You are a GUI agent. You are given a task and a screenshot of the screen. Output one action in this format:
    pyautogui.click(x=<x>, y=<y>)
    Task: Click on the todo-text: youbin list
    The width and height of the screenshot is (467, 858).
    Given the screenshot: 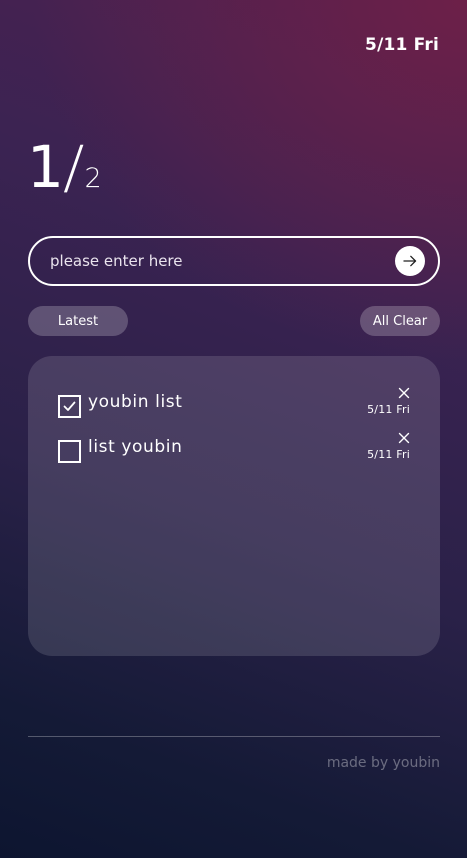 What is the action you would take?
    pyautogui.click(x=135, y=402)
    